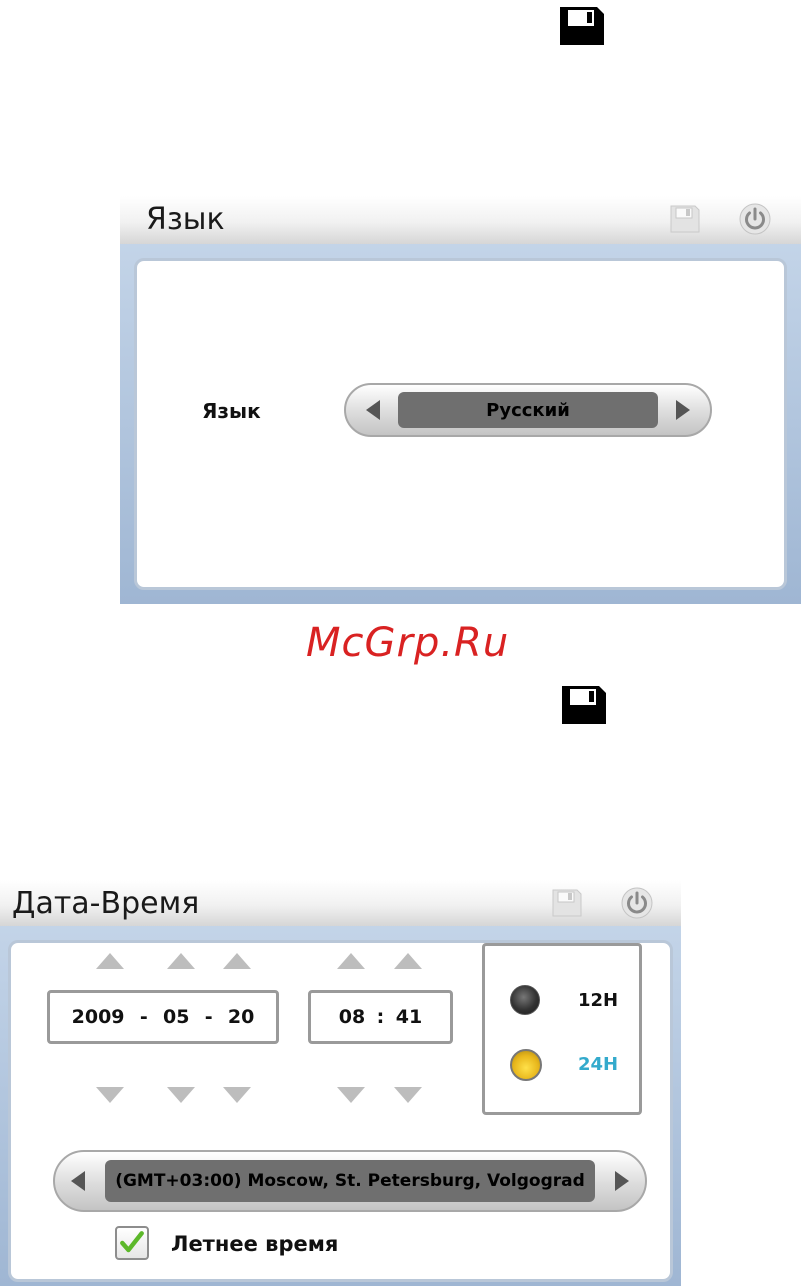 The width and height of the screenshot is (801, 1286). What do you see at coordinates (408, 643) in the screenshot?
I see `watermark: McGrp.Ru` at bounding box center [408, 643].